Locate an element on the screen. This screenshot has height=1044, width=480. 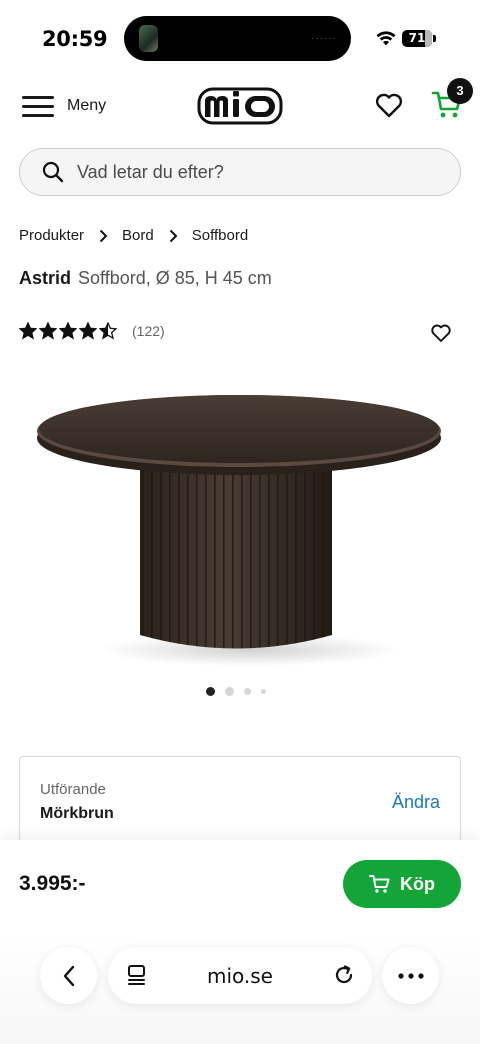
rating-stars is located at coordinates (68, 331).